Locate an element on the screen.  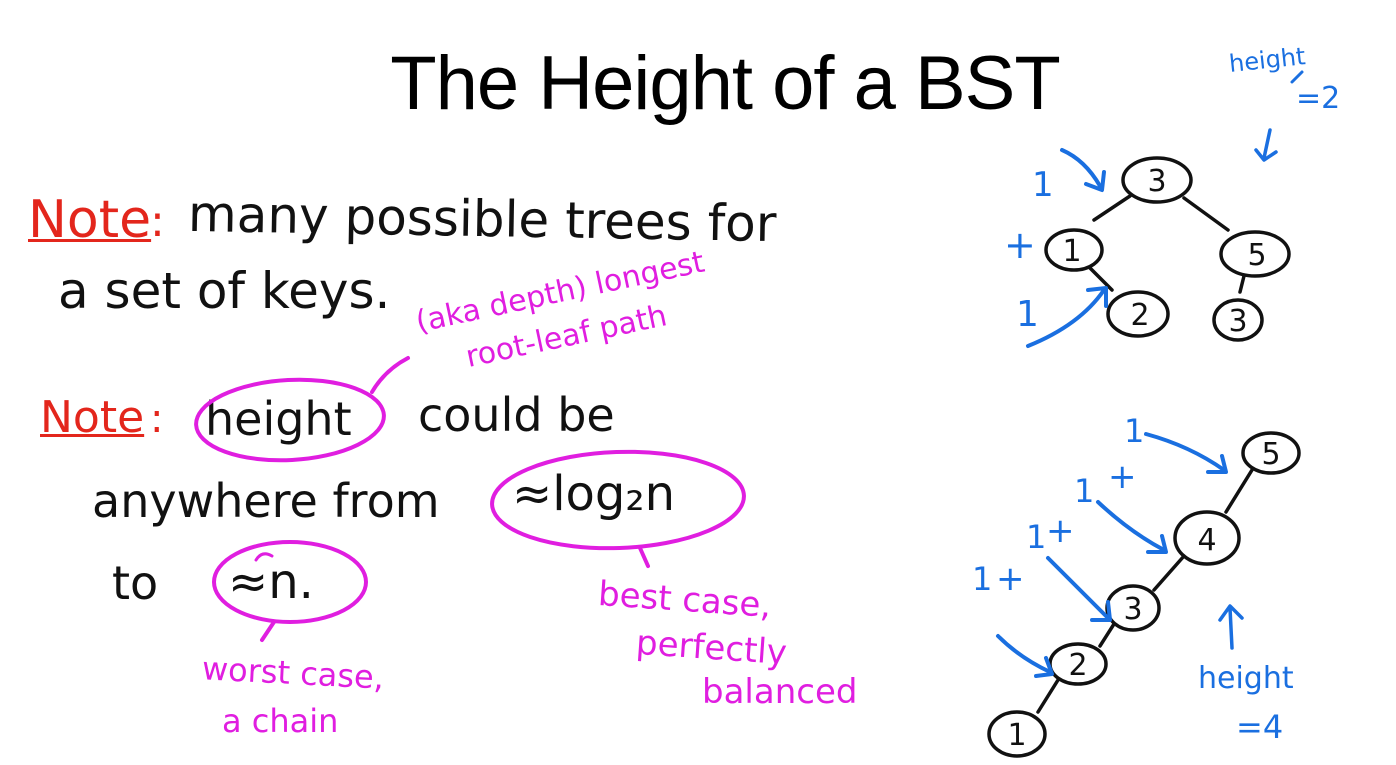
tree2-node-2-label: 2 is located at coordinates (1077, 665).